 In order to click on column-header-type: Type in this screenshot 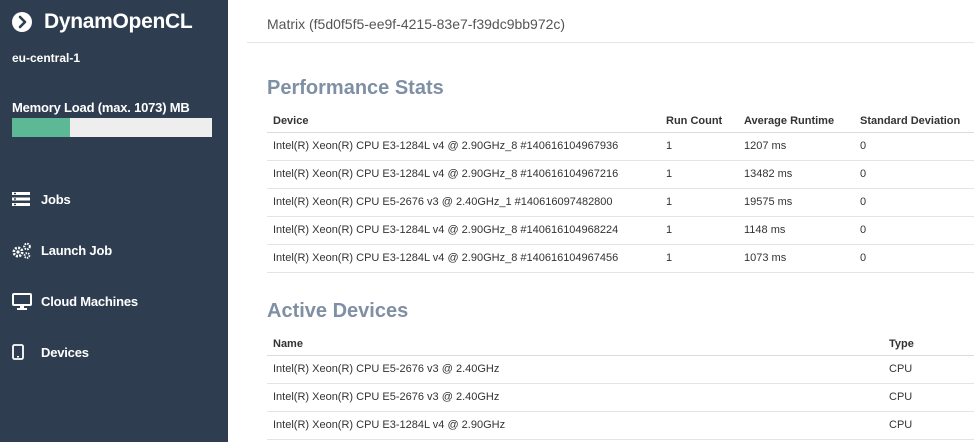, I will do `click(928, 344)`.